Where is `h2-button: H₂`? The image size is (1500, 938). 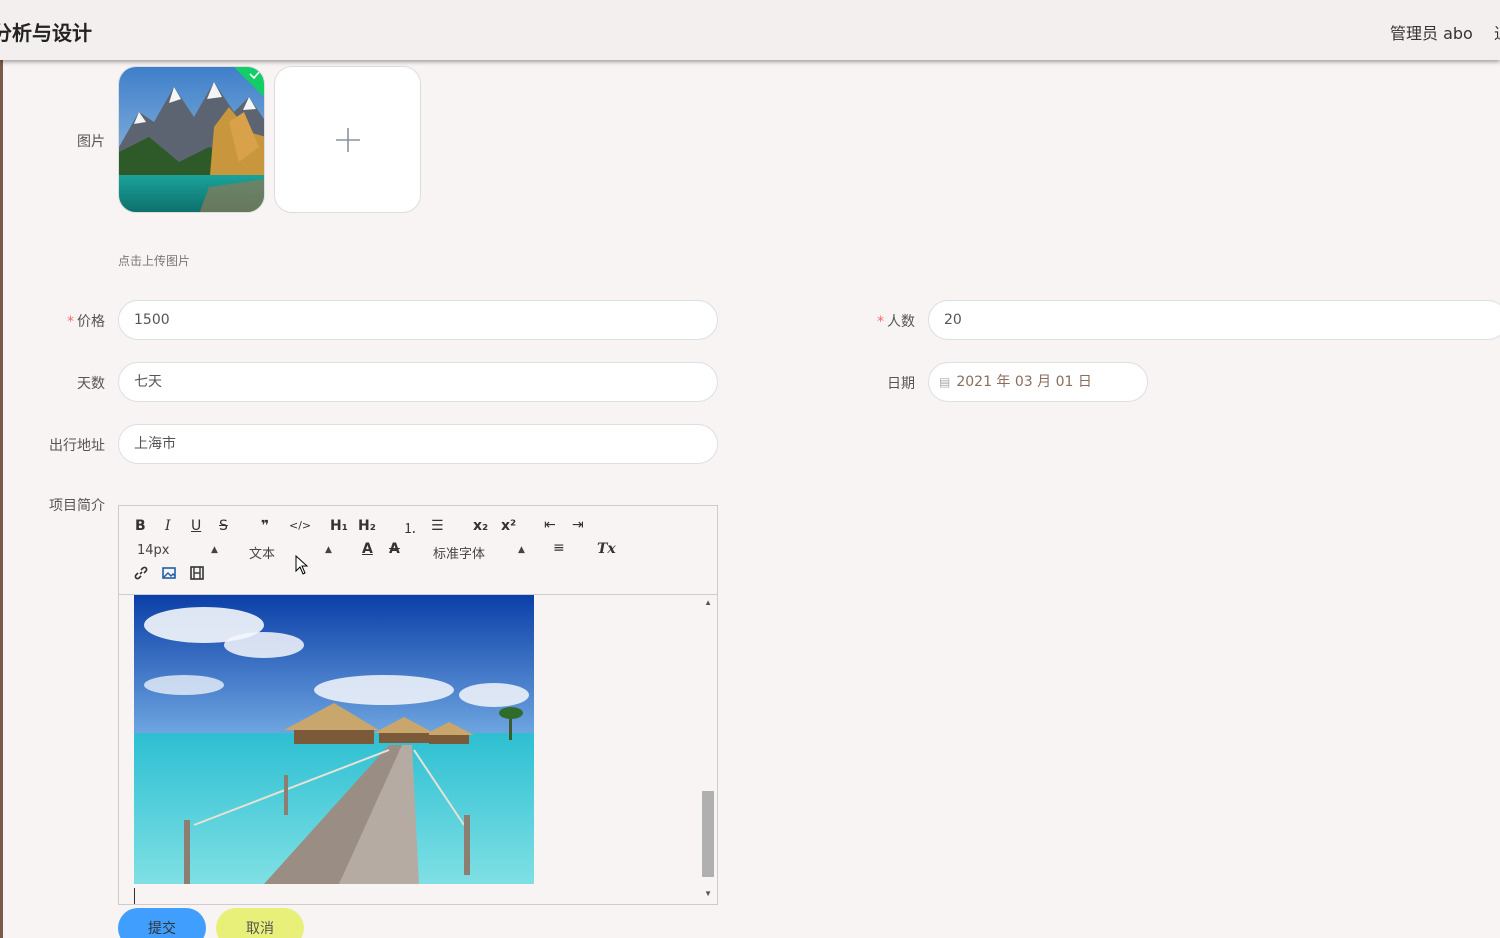 h2-button: H₂ is located at coordinates (367, 526).